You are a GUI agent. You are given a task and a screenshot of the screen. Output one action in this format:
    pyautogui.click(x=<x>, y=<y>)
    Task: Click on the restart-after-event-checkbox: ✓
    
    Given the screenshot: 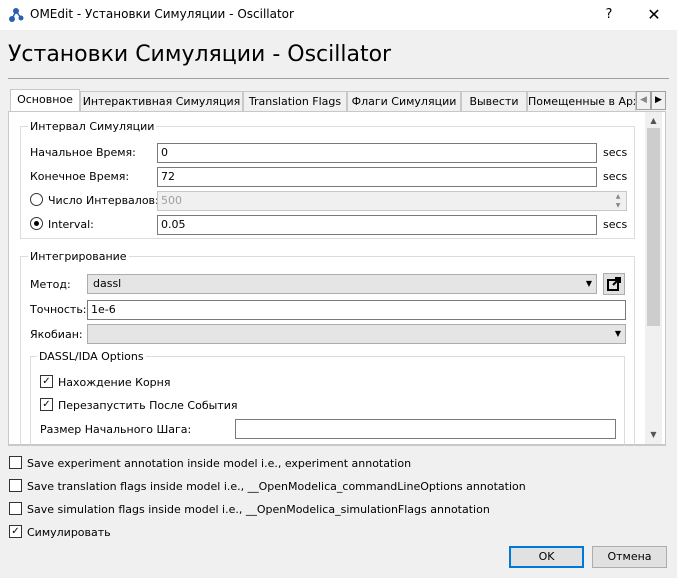 What is the action you would take?
    pyautogui.click(x=46, y=404)
    